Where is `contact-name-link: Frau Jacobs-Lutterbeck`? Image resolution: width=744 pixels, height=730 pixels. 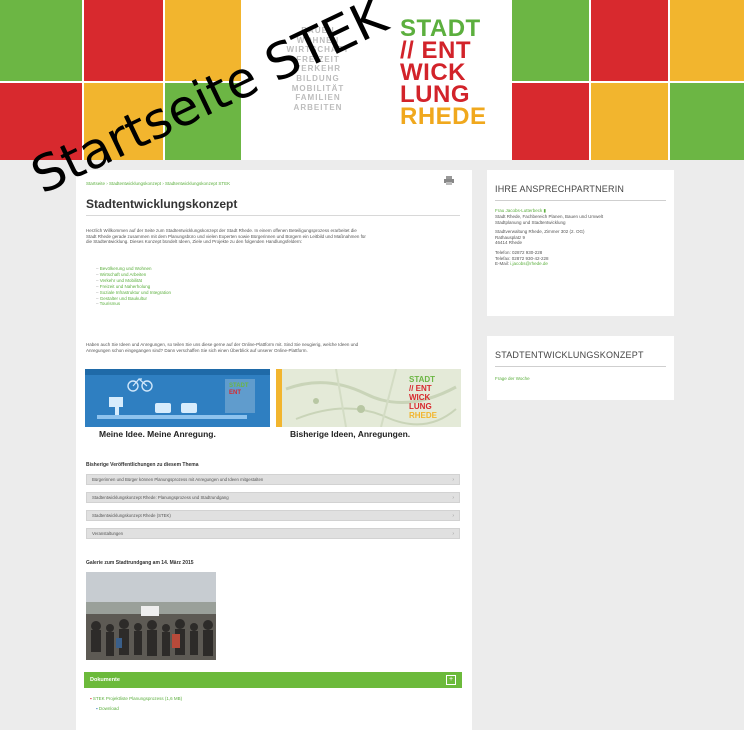
contact-name-link: Frau Jacobs-Lutterbeck is located at coordinates (519, 210).